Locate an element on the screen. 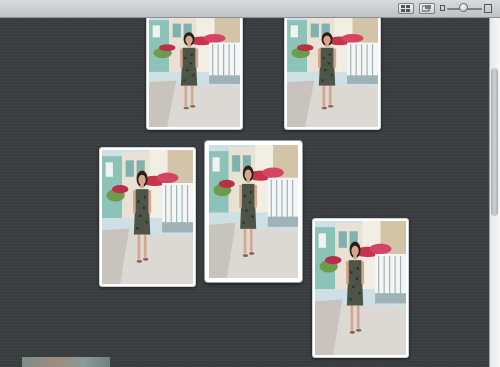 This screenshot has height=367, width=500. toolbar is located at coordinates (250, 9).